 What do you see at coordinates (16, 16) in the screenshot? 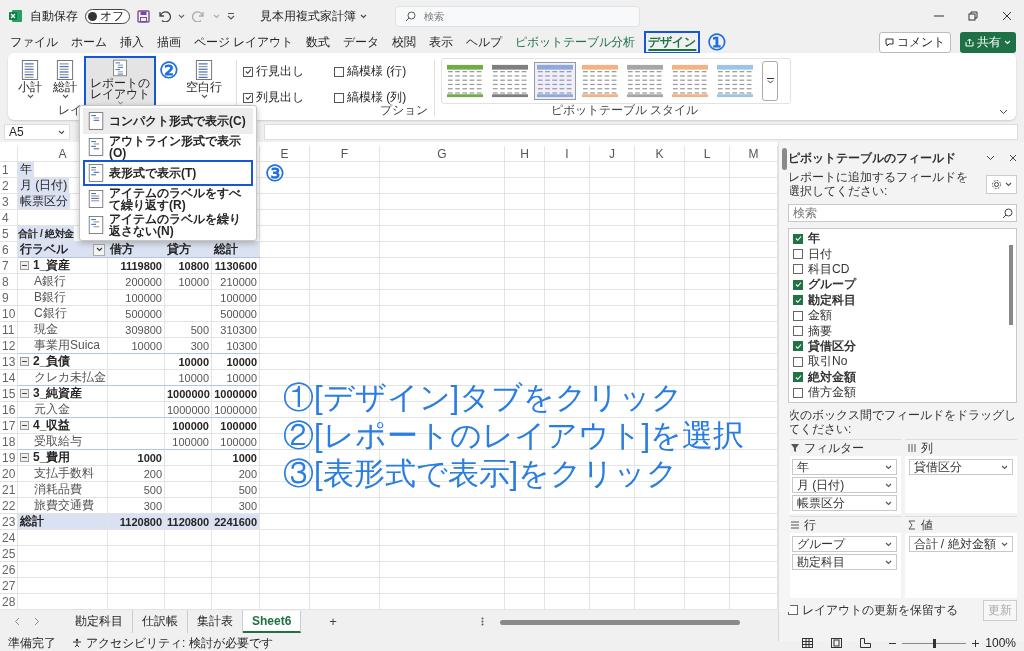
I see `excel-icon` at bounding box center [16, 16].